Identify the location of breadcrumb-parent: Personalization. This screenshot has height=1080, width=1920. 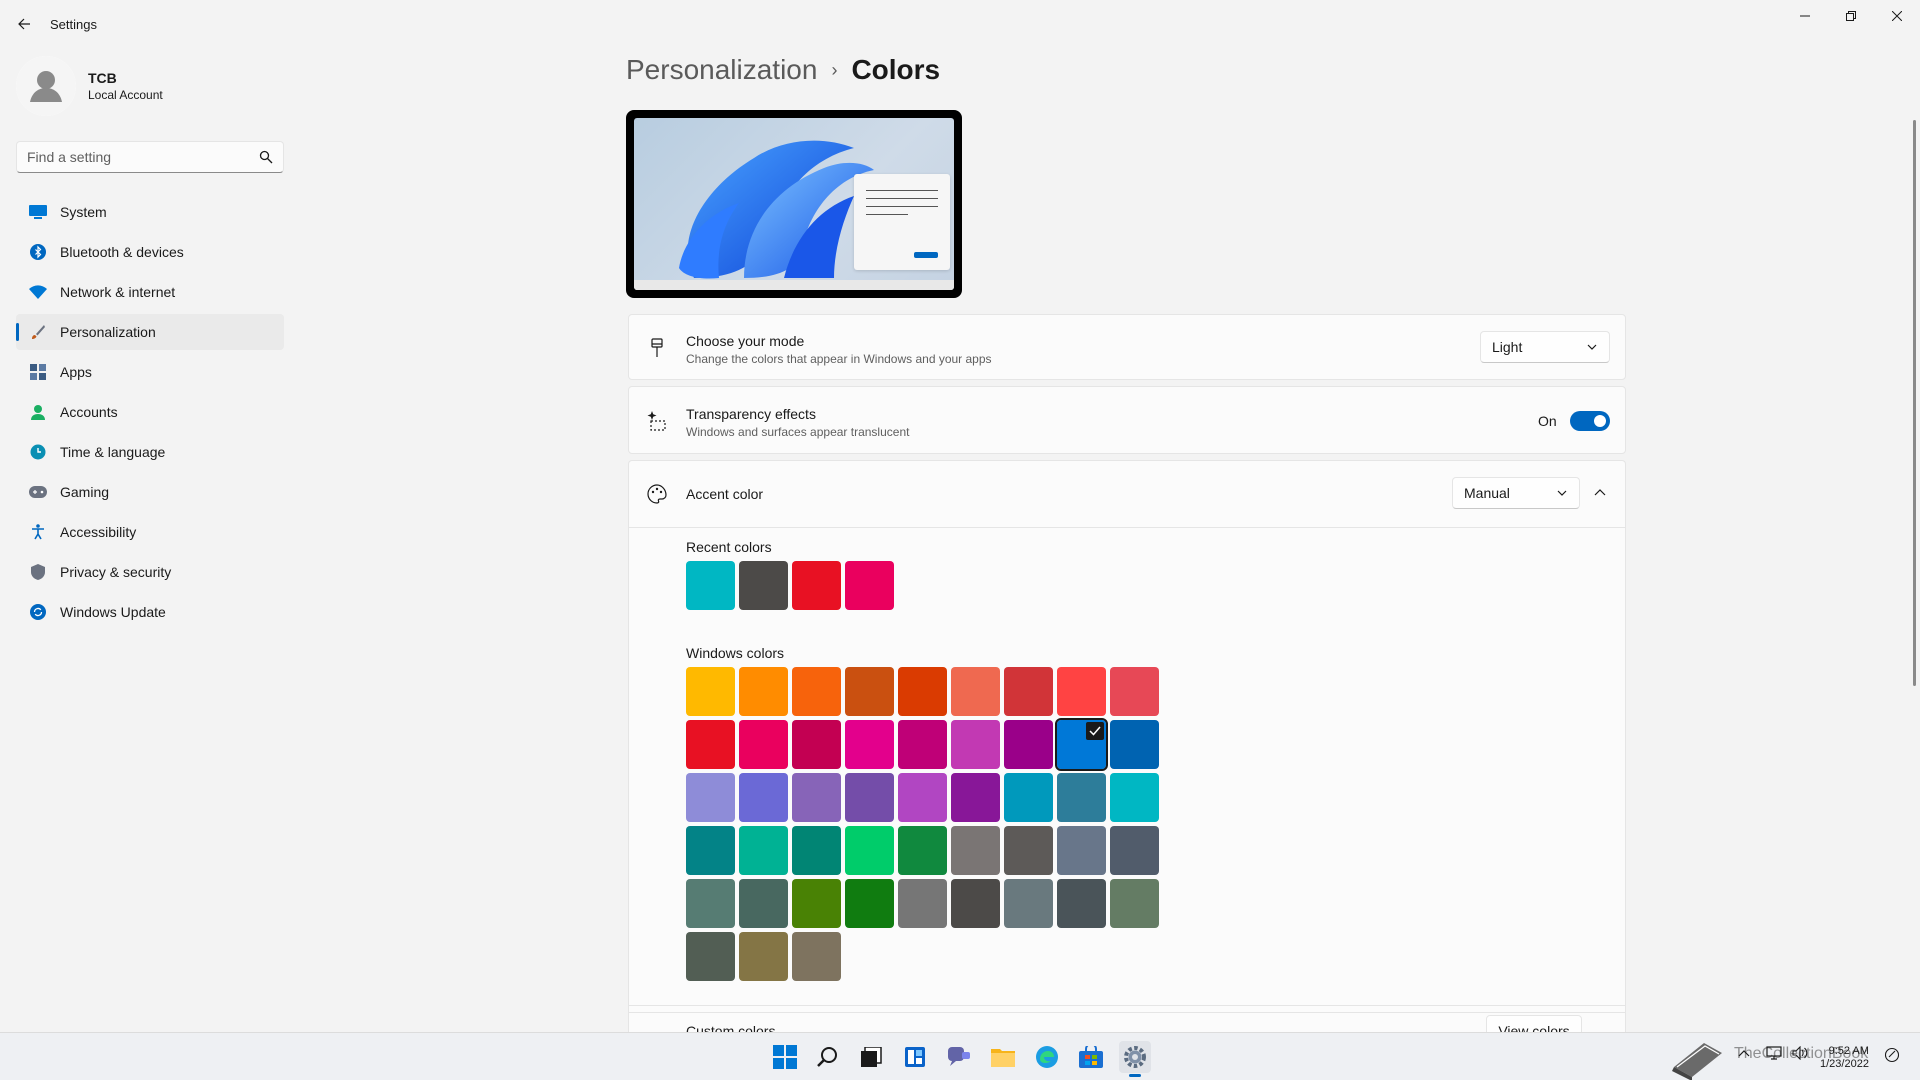
(721, 70).